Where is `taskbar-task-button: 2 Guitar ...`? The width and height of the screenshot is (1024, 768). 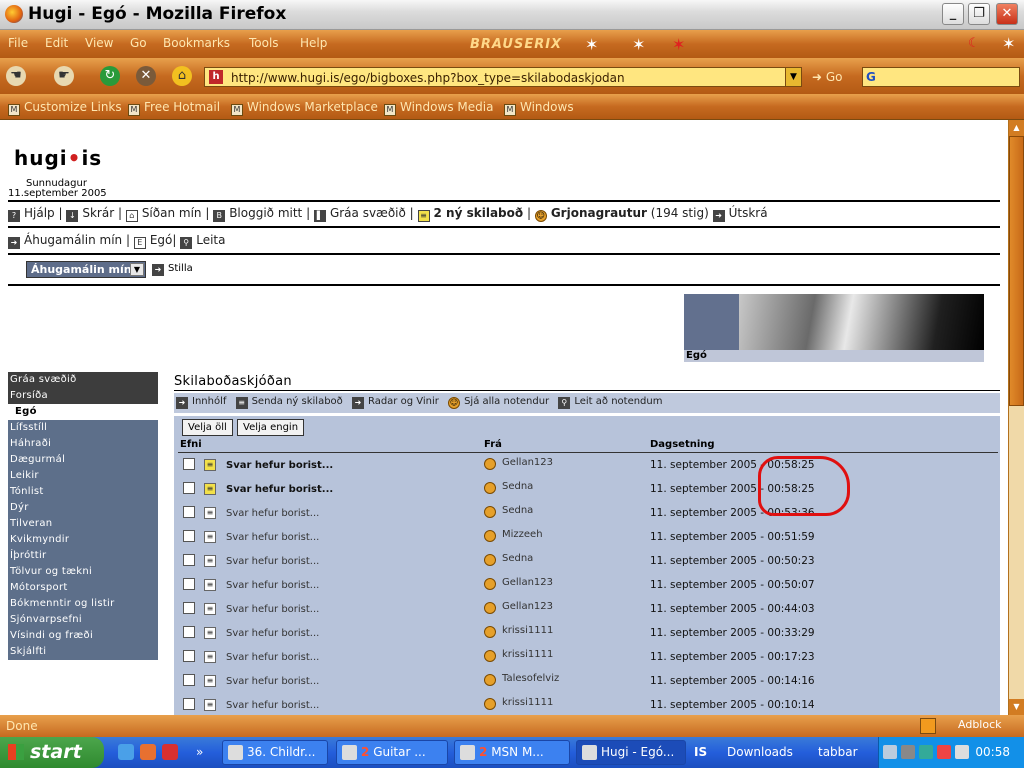 taskbar-task-button: 2 Guitar ... is located at coordinates (392, 752).